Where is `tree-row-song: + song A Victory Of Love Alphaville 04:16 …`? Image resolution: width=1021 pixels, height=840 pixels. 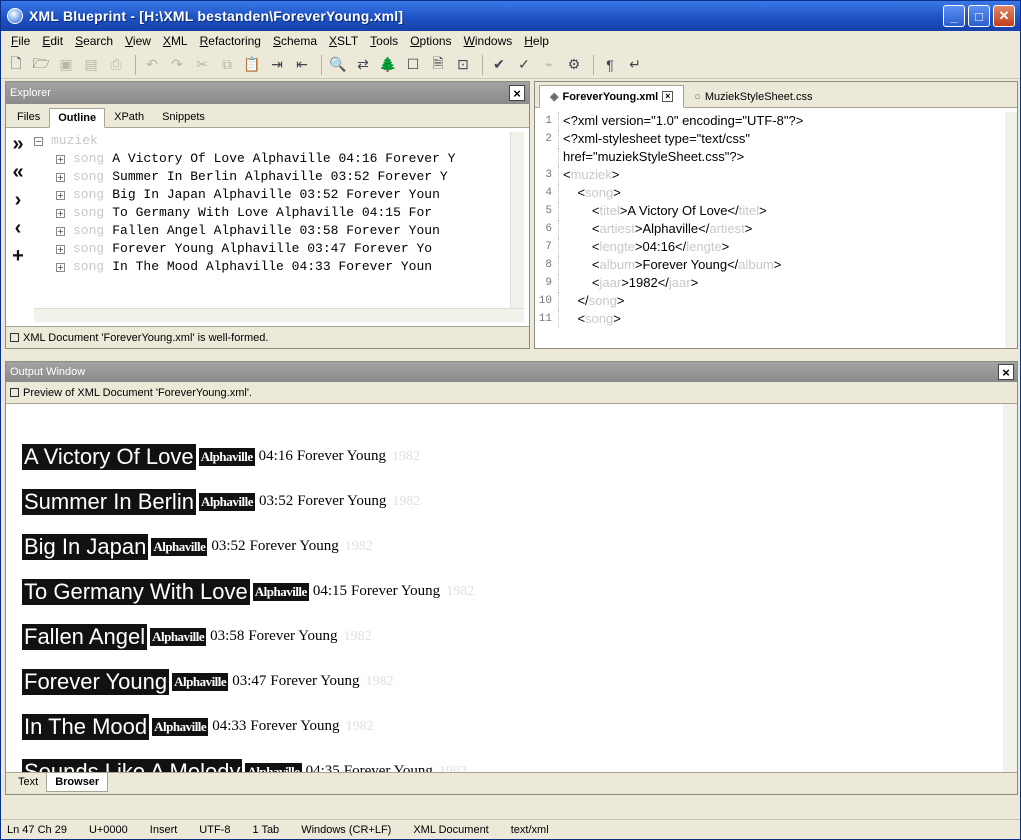 tree-row-song: + song A Victory Of Love Alphaville 04:16 … is located at coordinates (271, 159).